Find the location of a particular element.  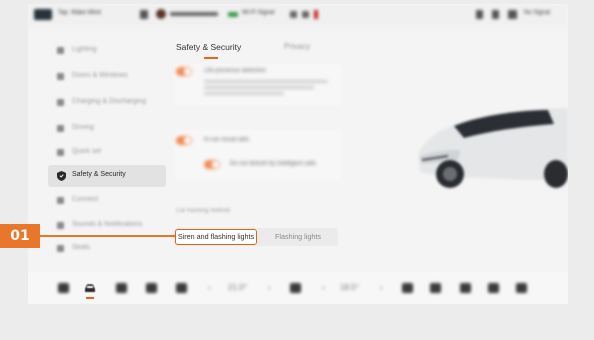

visual-aids-label: In-car visual aids is located at coordinates (227, 140).